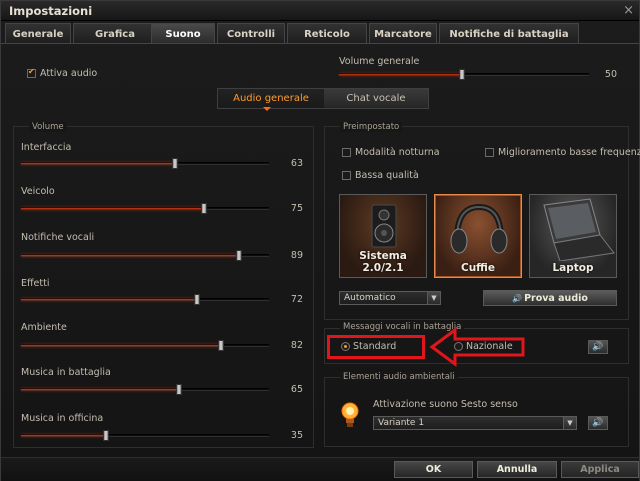 This screenshot has height=481, width=640. I want to click on active-subtab-indicator-icon, so click(267, 109).